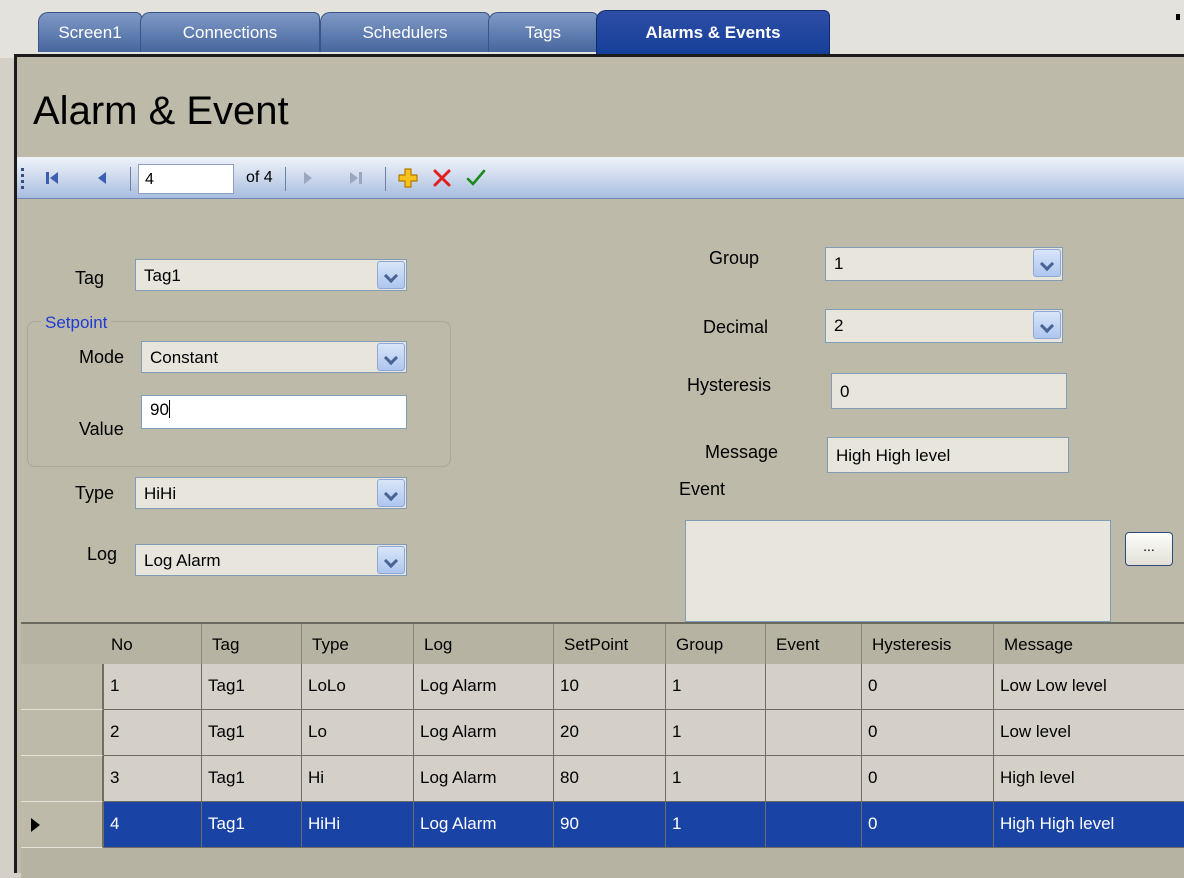 This screenshot has width=1184, height=878. Describe the element at coordinates (442, 178) in the screenshot. I see `delete-icon` at that location.